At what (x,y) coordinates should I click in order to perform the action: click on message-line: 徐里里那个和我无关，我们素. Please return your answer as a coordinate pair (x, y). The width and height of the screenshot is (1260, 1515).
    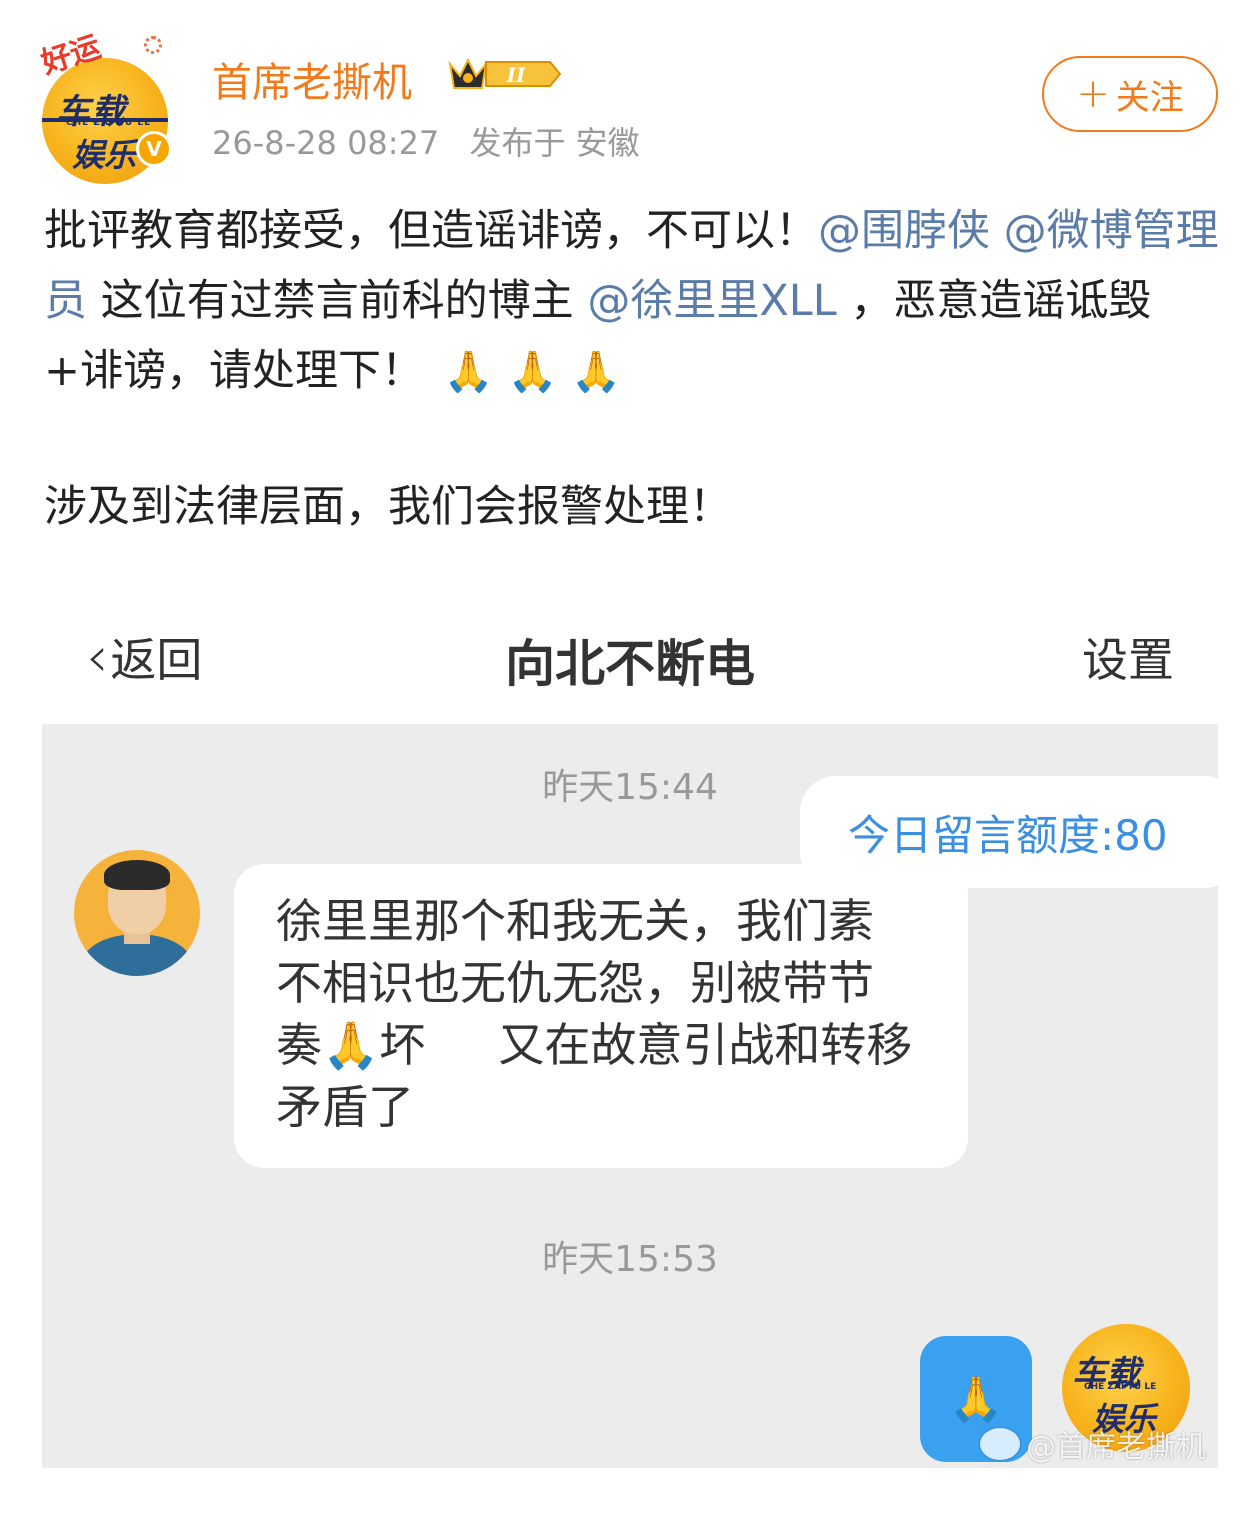
    Looking at the image, I should click on (575, 921).